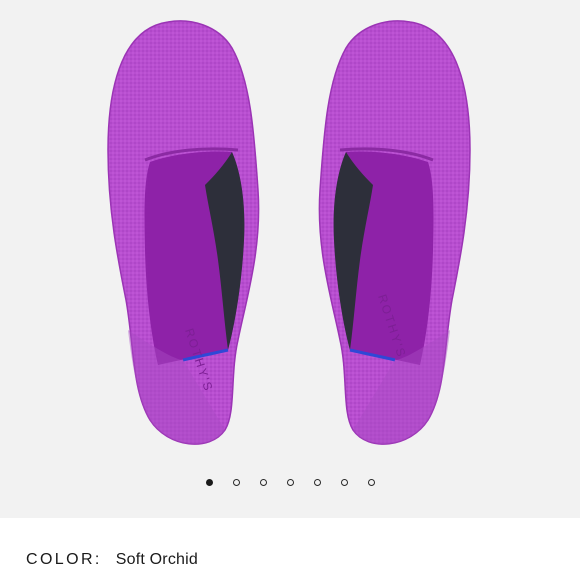  What do you see at coordinates (156, 559) in the screenshot?
I see `color-value: Soft Orchid` at bounding box center [156, 559].